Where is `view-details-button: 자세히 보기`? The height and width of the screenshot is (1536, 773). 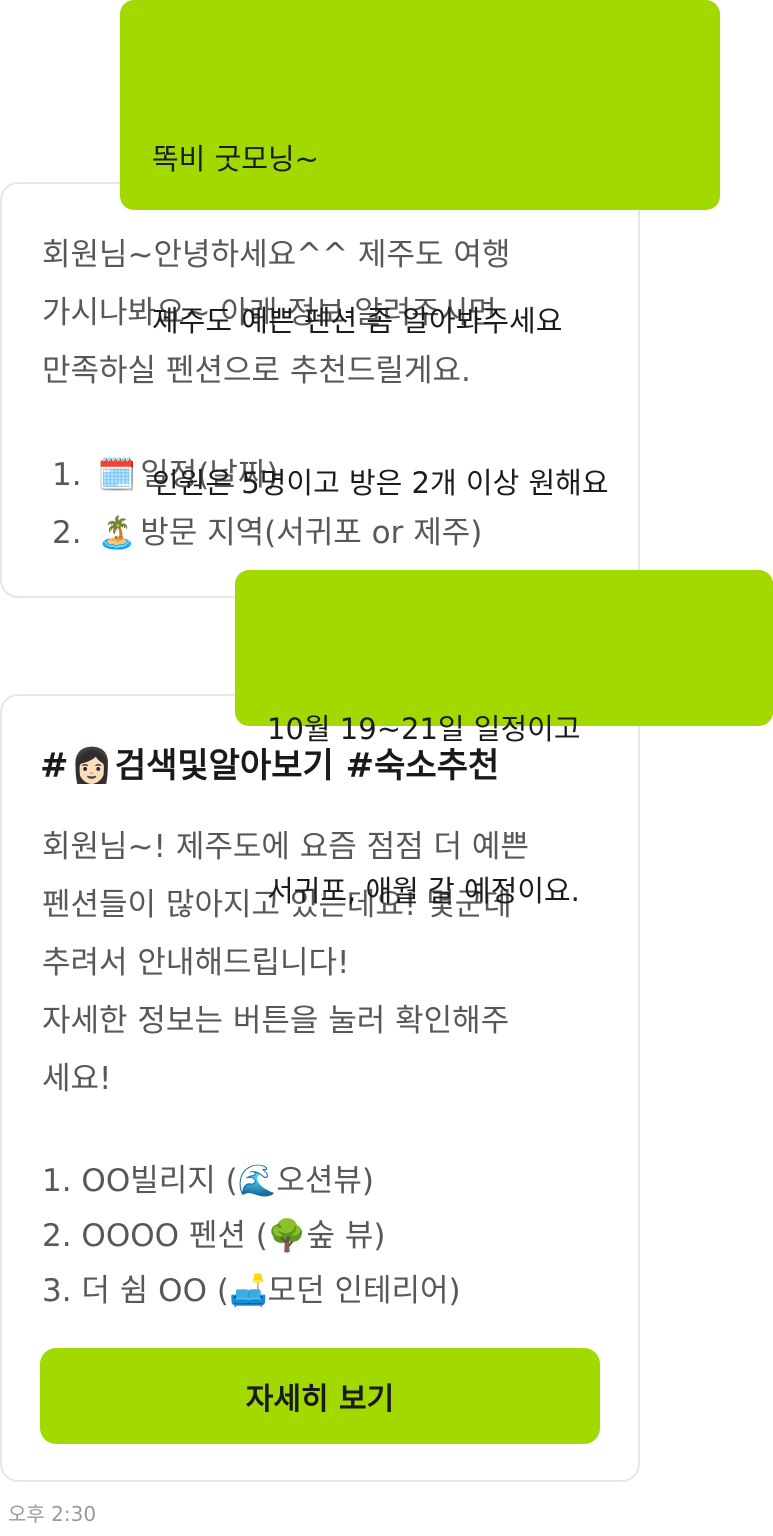
view-details-button: 자세히 보기 is located at coordinates (320, 1396).